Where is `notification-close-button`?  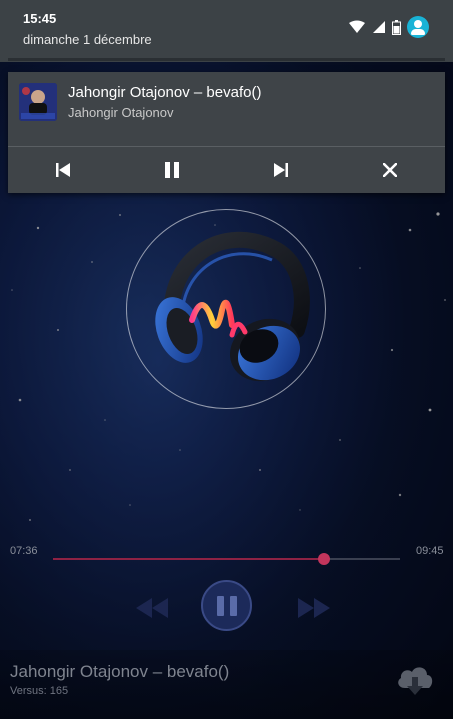
notification-close-button is located at coordinates (390, 170).